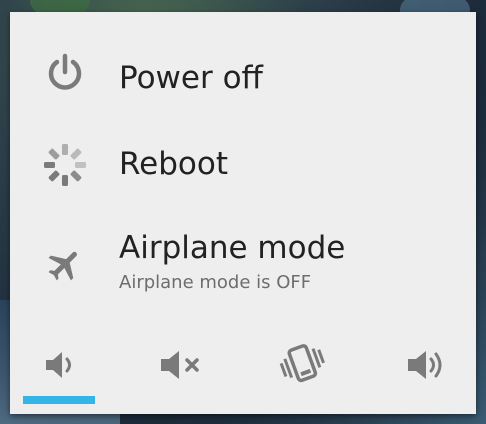 Image resolution: width=486 pixels, height=424 pixels. I want to click on sound-mode-loud-button, so click(427, 365).